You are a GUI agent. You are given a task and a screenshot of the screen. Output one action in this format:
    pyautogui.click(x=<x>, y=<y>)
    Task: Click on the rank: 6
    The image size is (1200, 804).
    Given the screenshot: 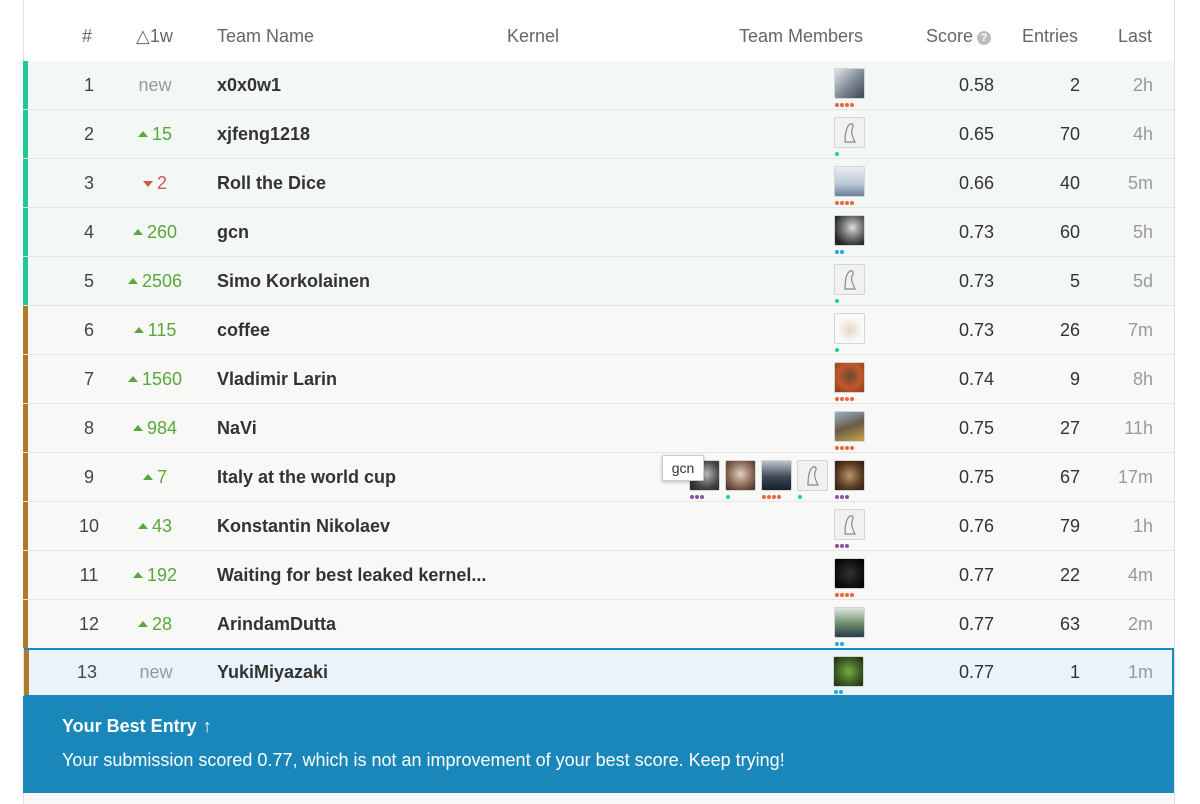 What is the action you would take?
    pyautogui.click(x=88, y=330)
    